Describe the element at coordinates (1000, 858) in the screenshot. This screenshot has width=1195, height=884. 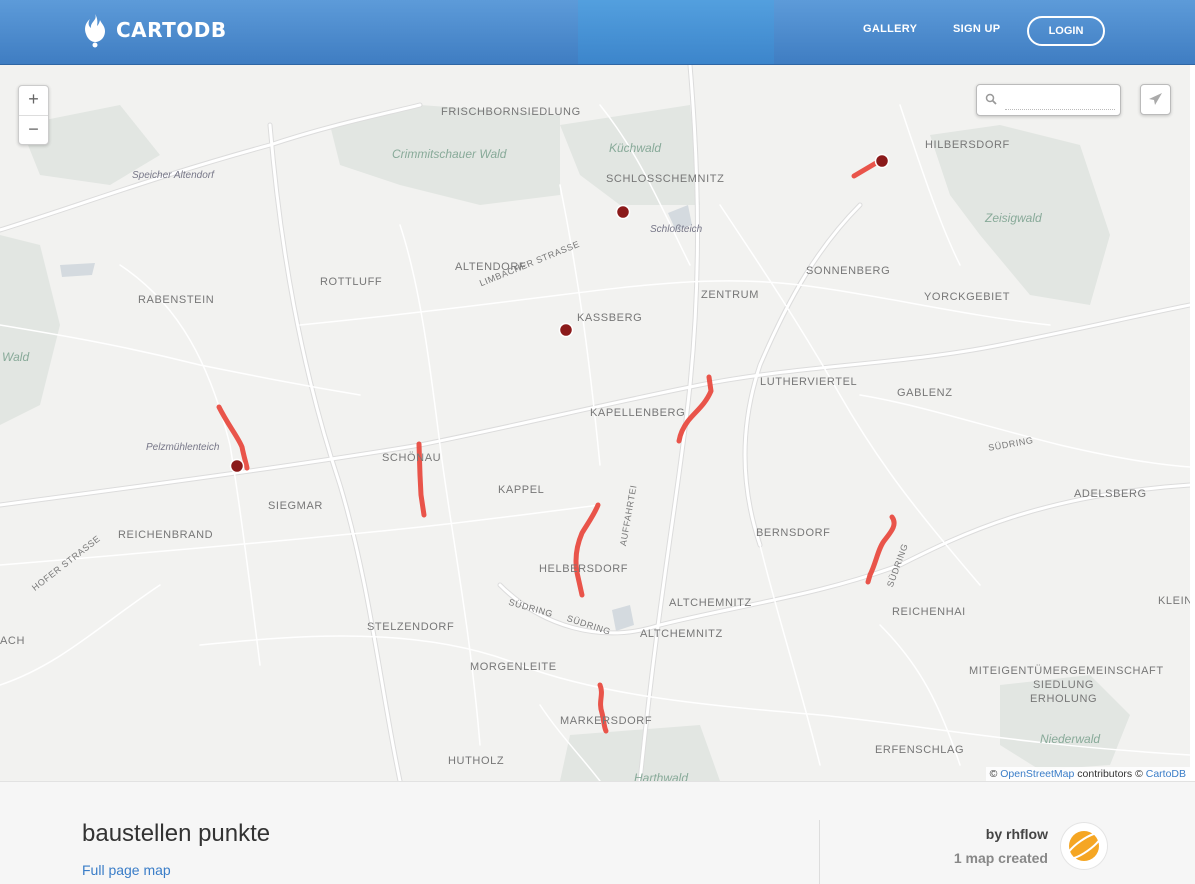
I see `maps-created-count: 1 map created` at that location.